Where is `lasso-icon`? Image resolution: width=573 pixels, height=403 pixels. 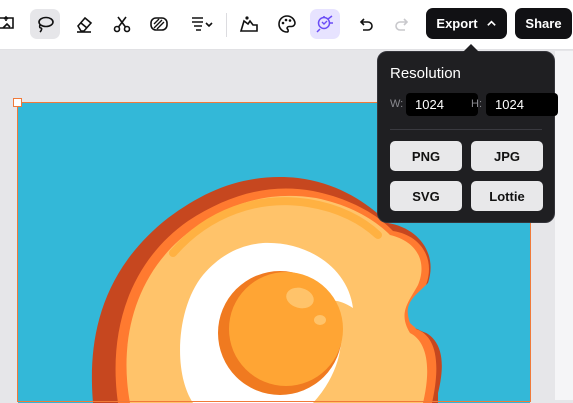 lasso-icon is located at coordinates (46, 24).